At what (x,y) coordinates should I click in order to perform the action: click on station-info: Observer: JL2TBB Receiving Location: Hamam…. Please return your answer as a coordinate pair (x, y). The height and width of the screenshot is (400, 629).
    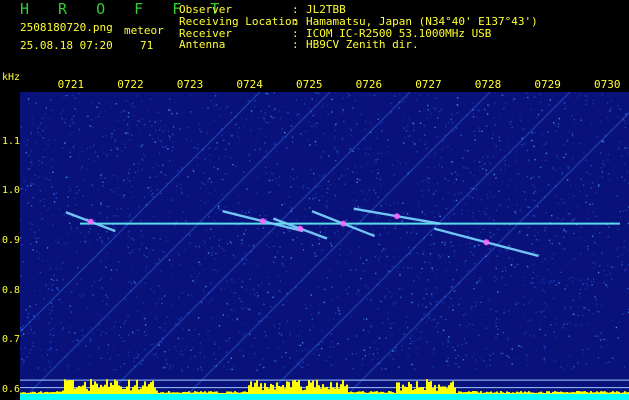
    Looking at the image, I should click on (358, 27).